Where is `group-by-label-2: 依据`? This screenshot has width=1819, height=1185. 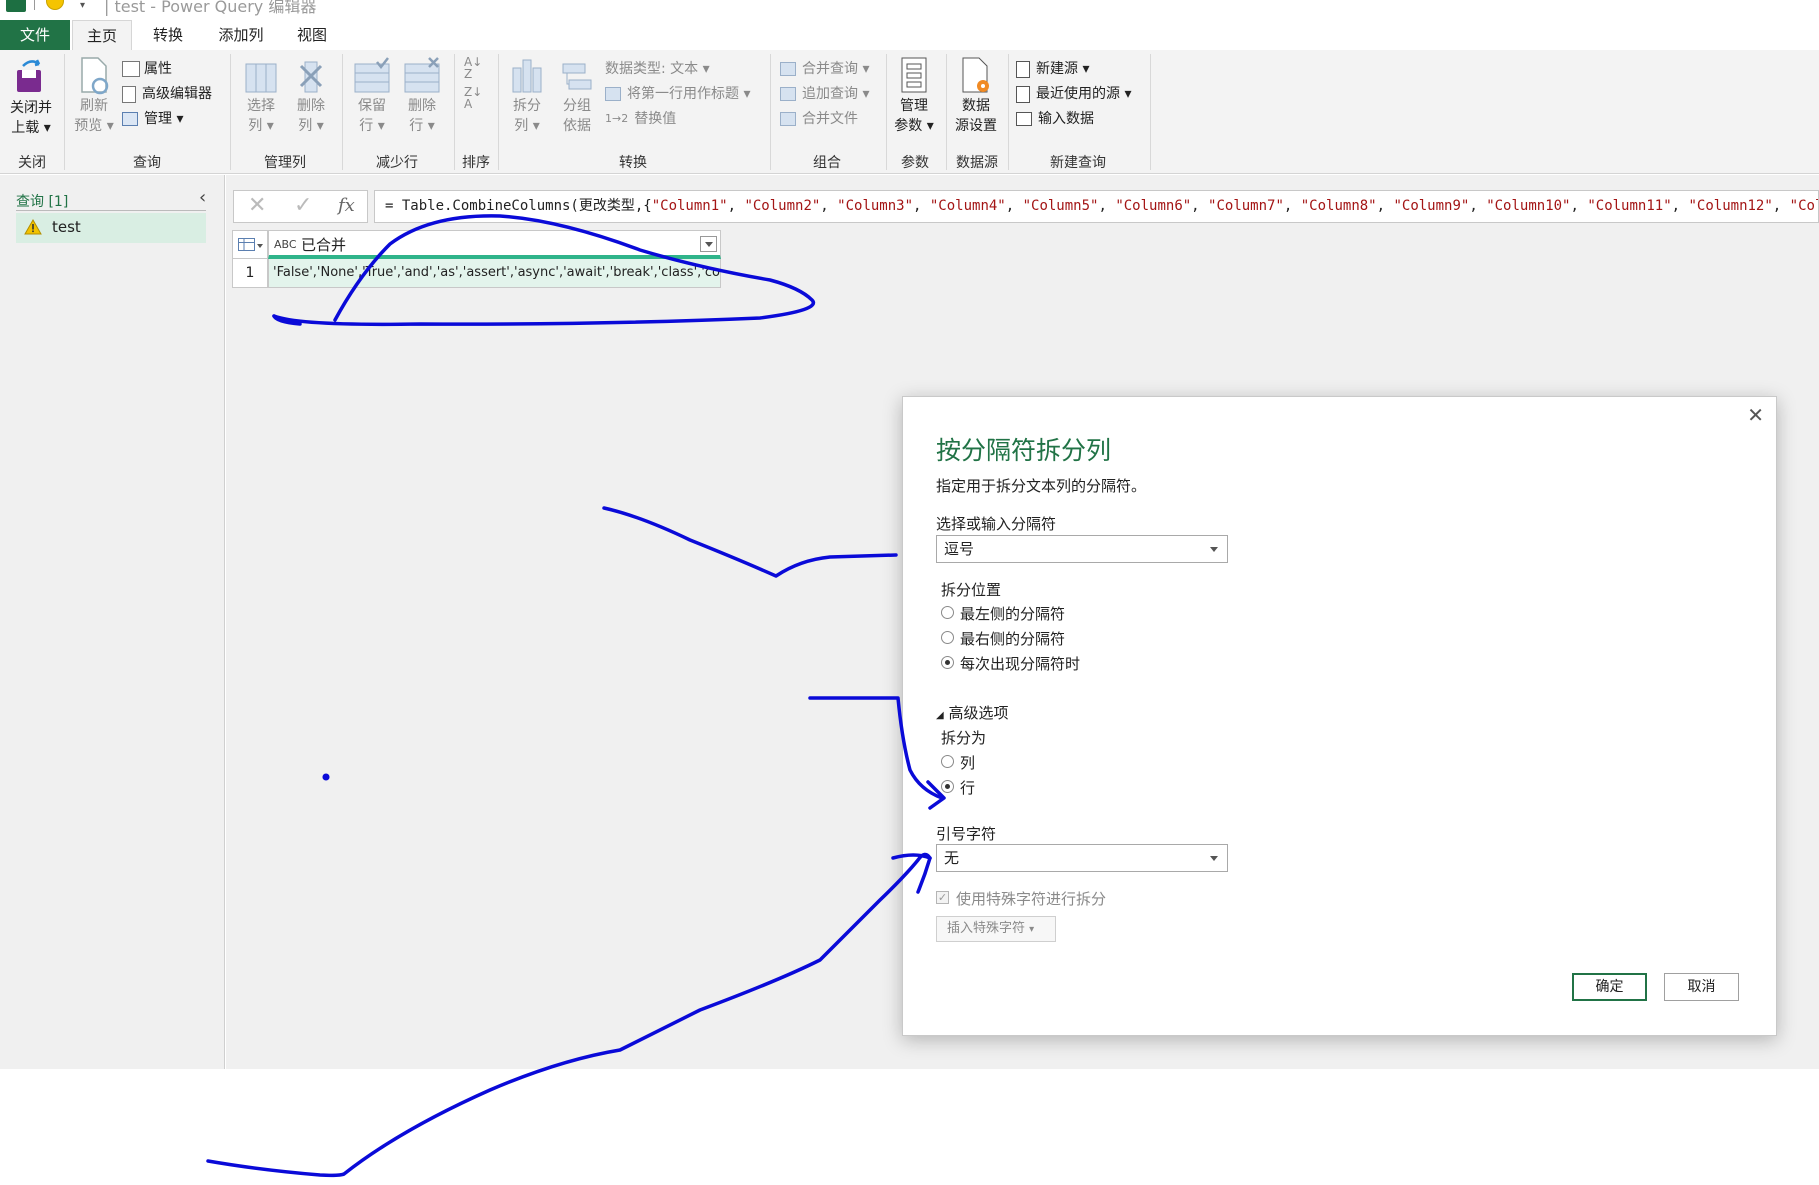 group-by-label-2: 依据 is located at coordinates (577, 126).